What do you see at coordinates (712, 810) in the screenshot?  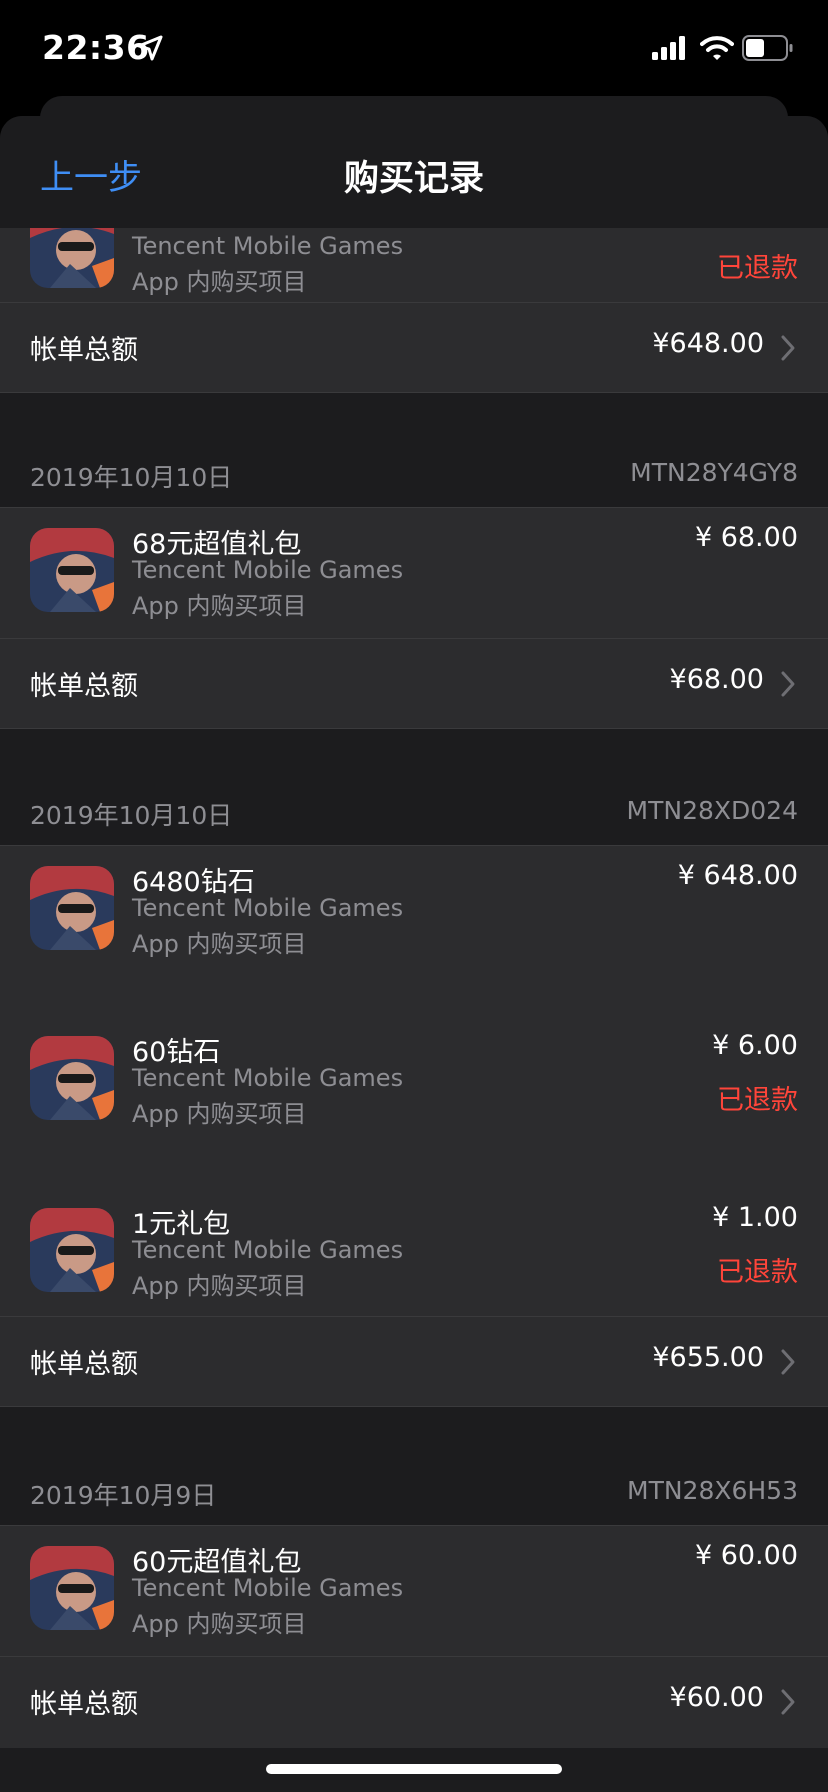 I see `order-id: MTN28XD024` at bounding box center [712, 810].